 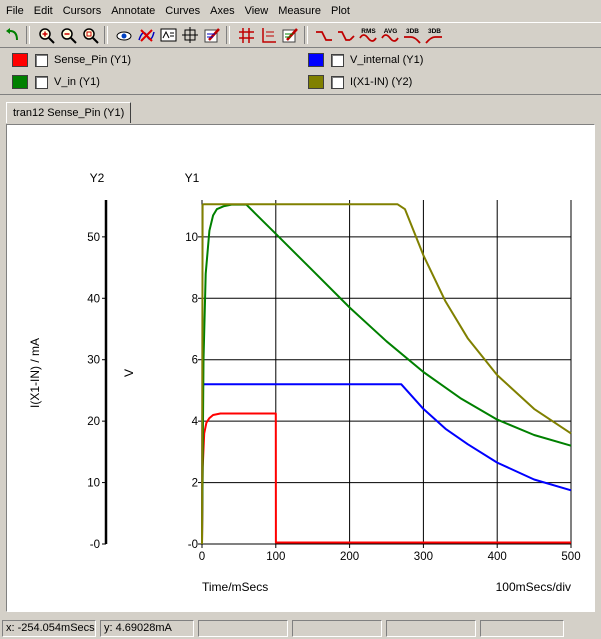 I want to click on y1-axis-label: V, so click(x=129, y=373).